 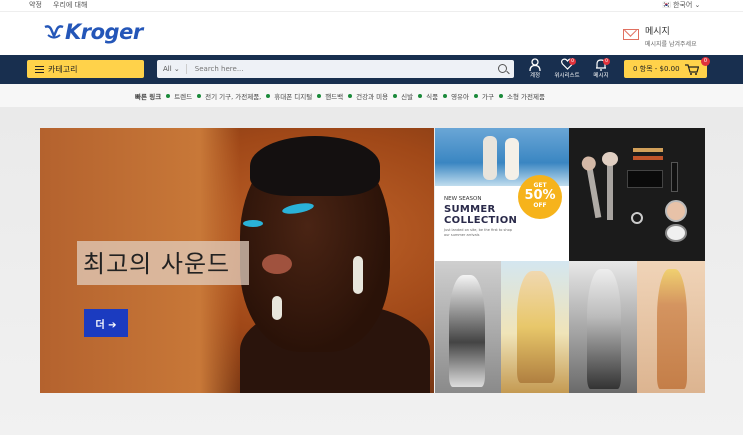 I want to click on wishlist-button: 0 위시리스트, so click(x=567, y=68).